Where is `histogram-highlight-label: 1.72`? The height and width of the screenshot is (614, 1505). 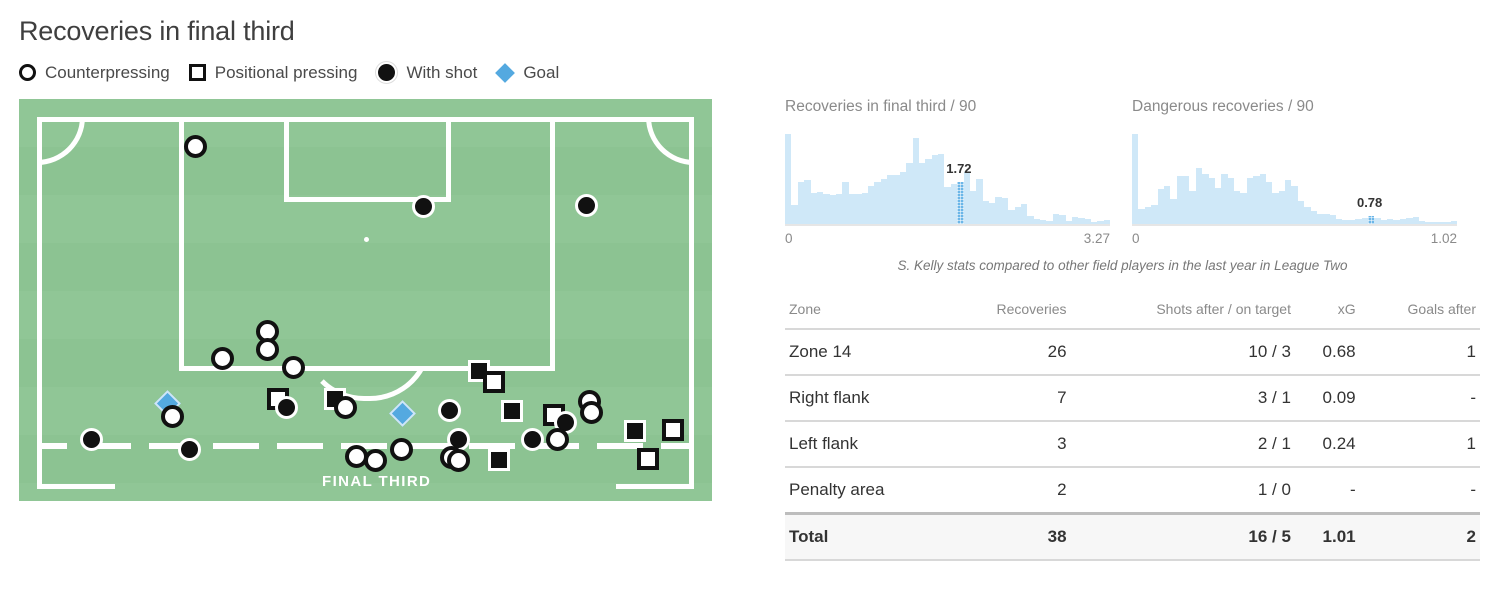 histogram-highlight-label: 1.72 is located at coordinates (959, 169).